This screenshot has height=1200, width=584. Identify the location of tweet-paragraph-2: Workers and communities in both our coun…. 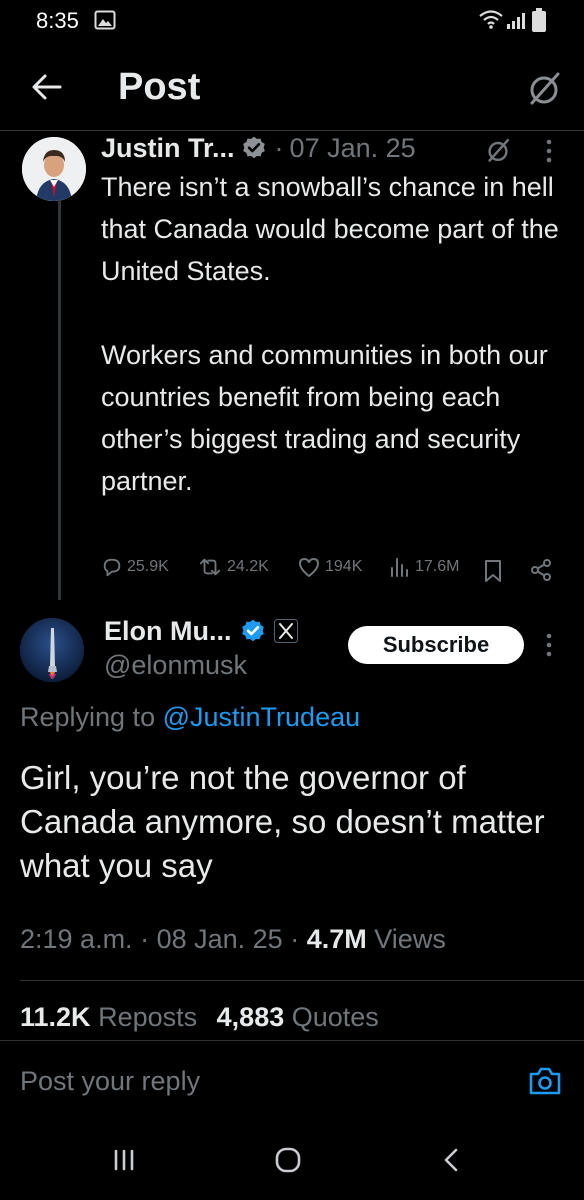
(324, 418).